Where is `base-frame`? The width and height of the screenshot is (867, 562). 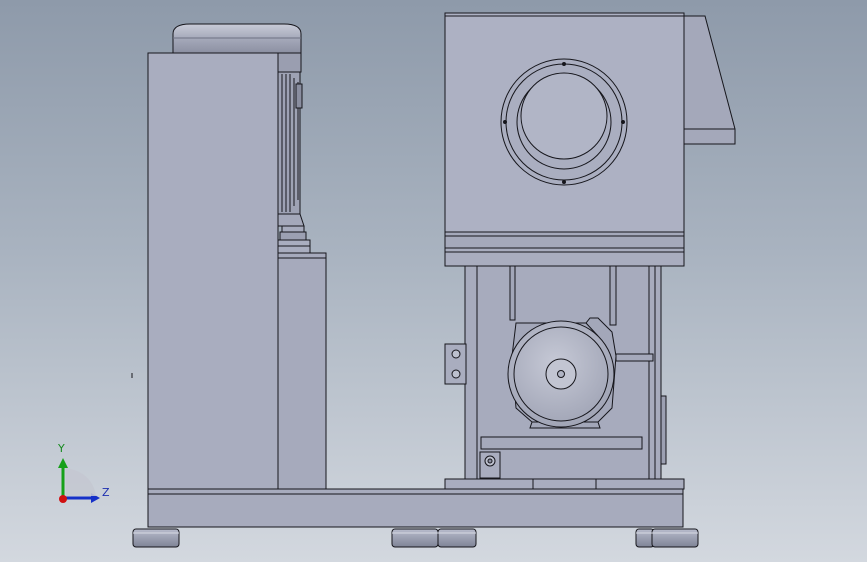
base-frame is located at coordinates (415, 508).